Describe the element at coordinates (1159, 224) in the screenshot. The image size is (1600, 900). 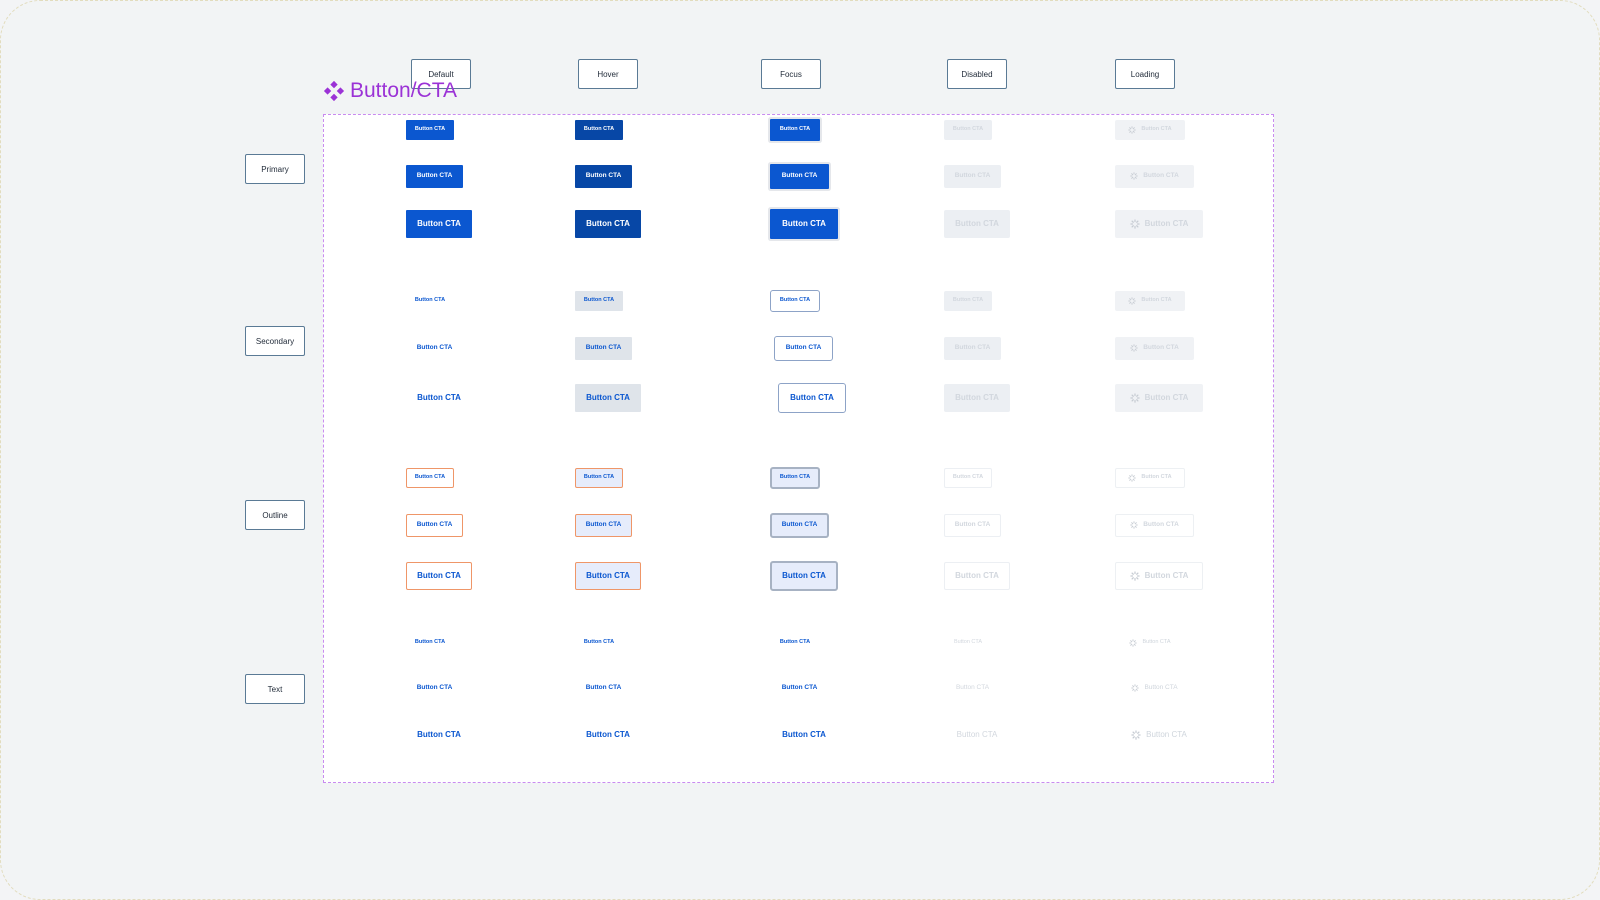
I see `primary-loading-lg-button: Button CTA` at that location.